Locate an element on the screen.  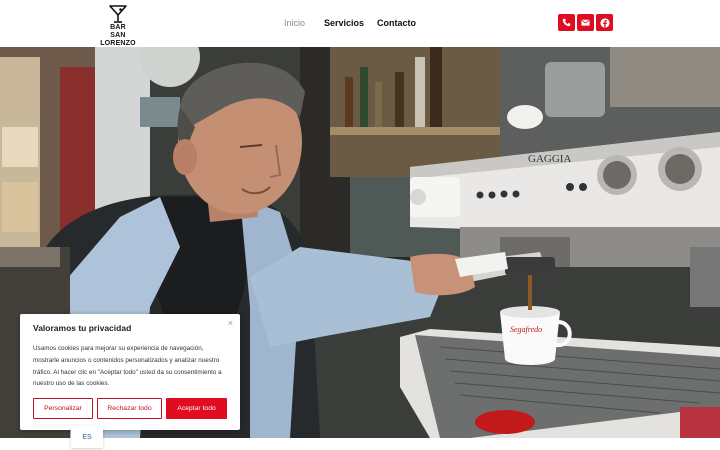
main-nav: Inicio Servicios Contacto is located at coordinates (350, 23).